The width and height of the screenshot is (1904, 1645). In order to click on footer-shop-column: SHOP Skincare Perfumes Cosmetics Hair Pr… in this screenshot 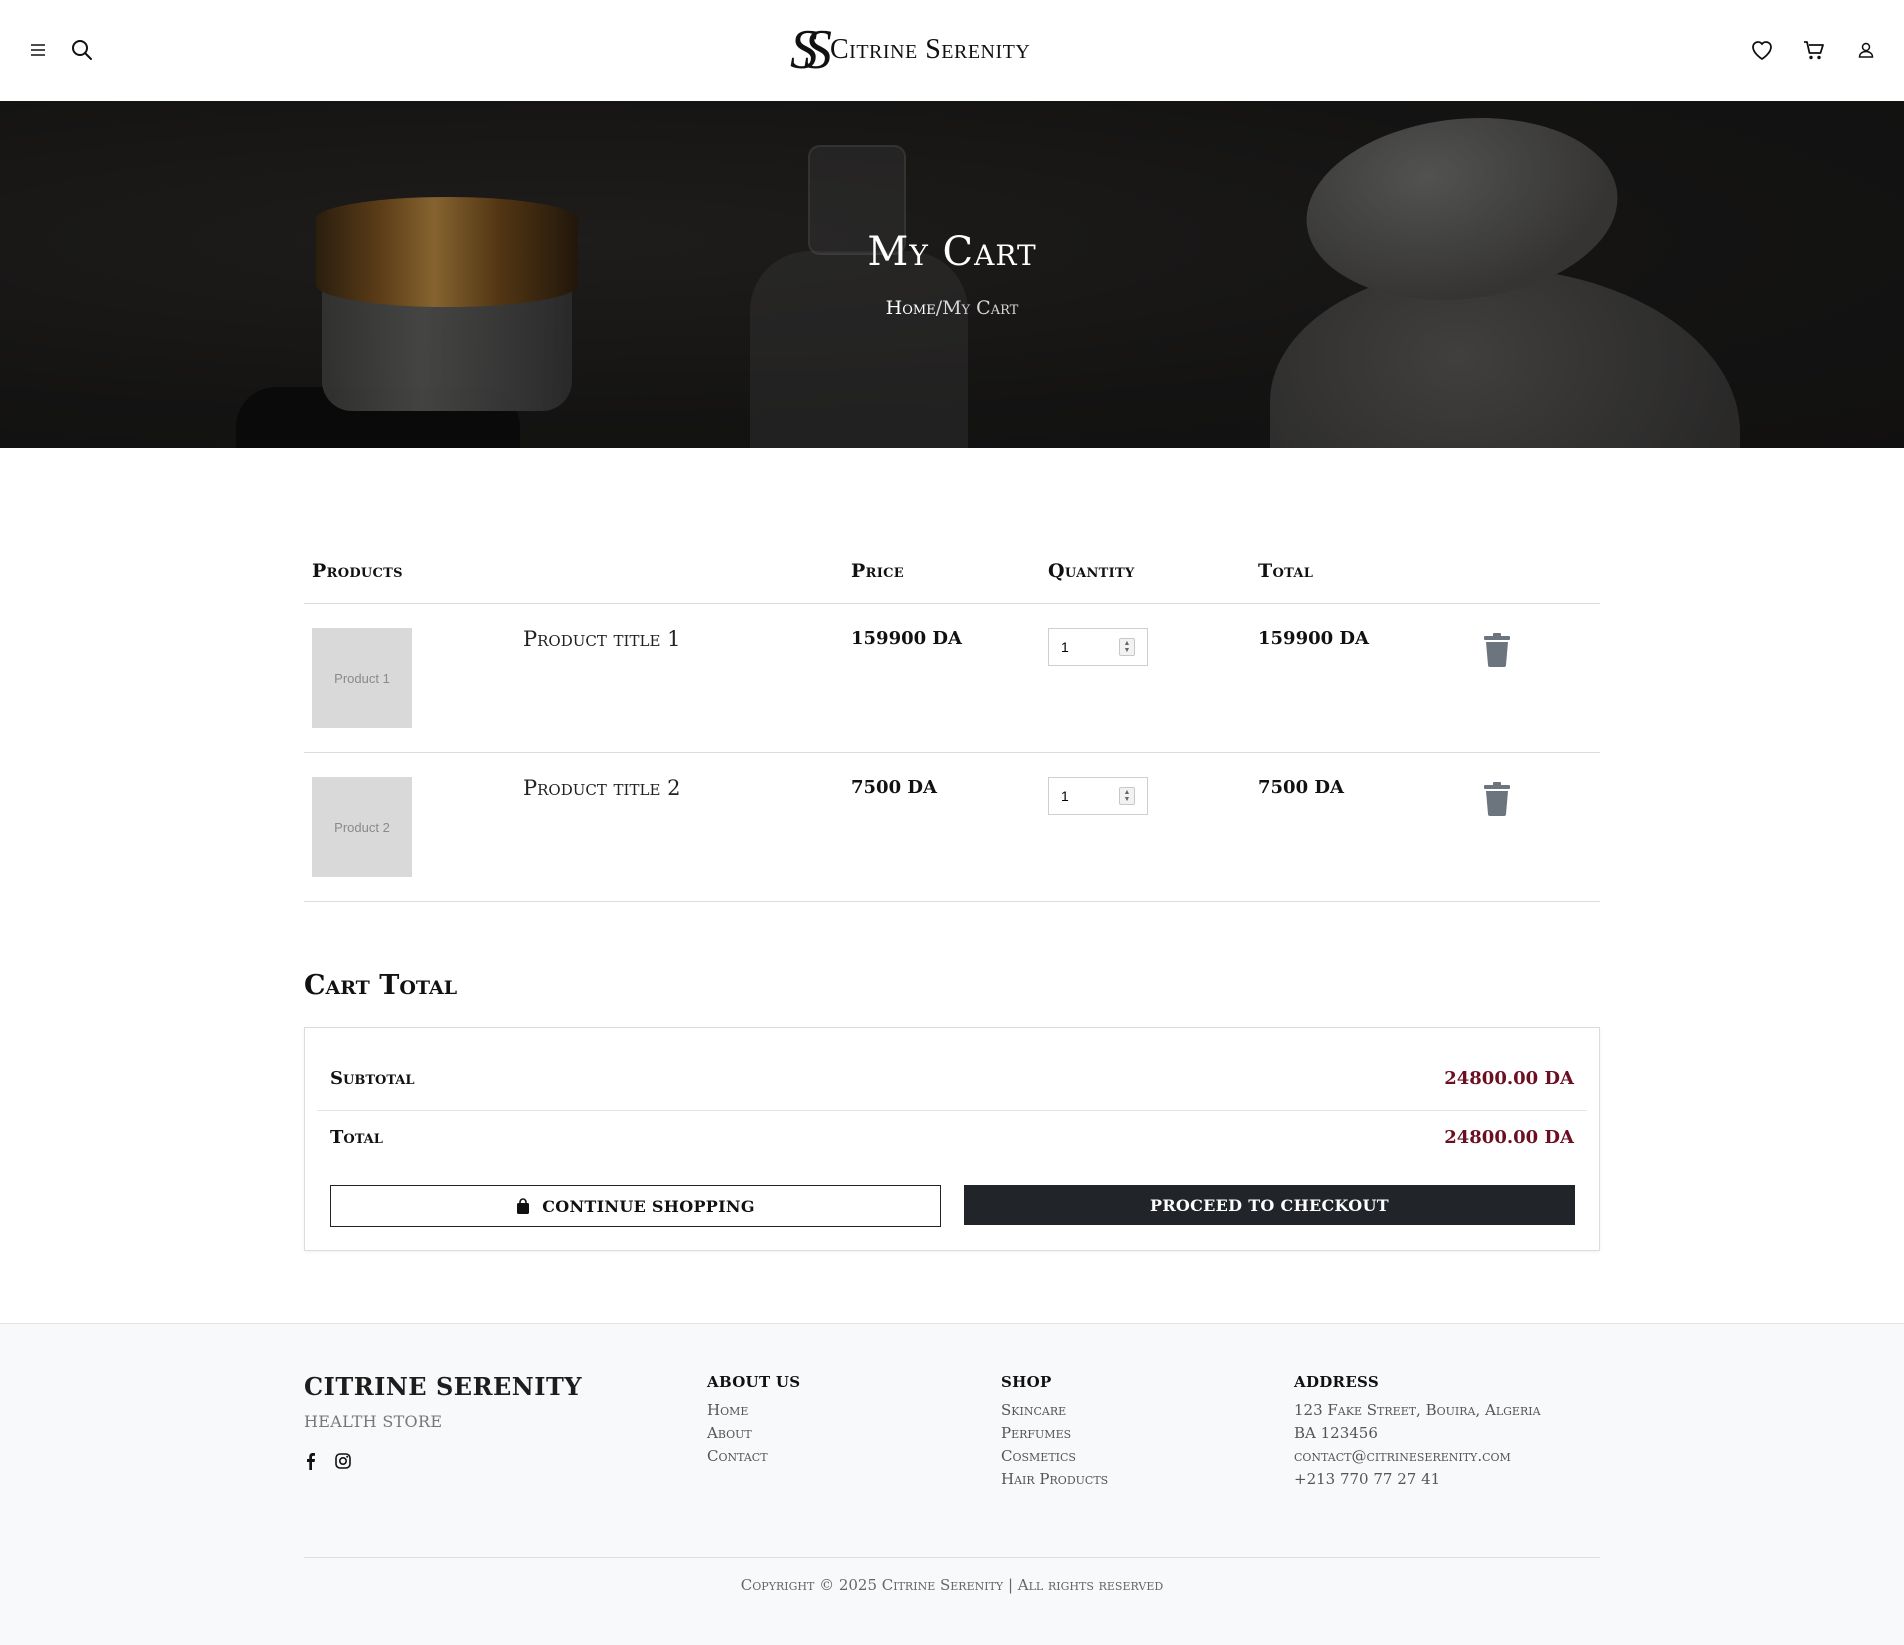, I will do `click(1054, 1432)`.